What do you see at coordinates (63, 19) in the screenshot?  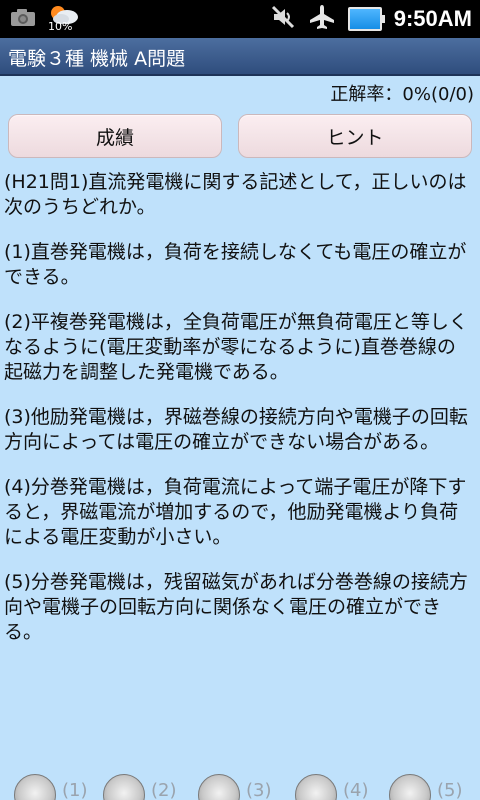 I see `weather-icon: 10%` at bounding box center [63, 19].